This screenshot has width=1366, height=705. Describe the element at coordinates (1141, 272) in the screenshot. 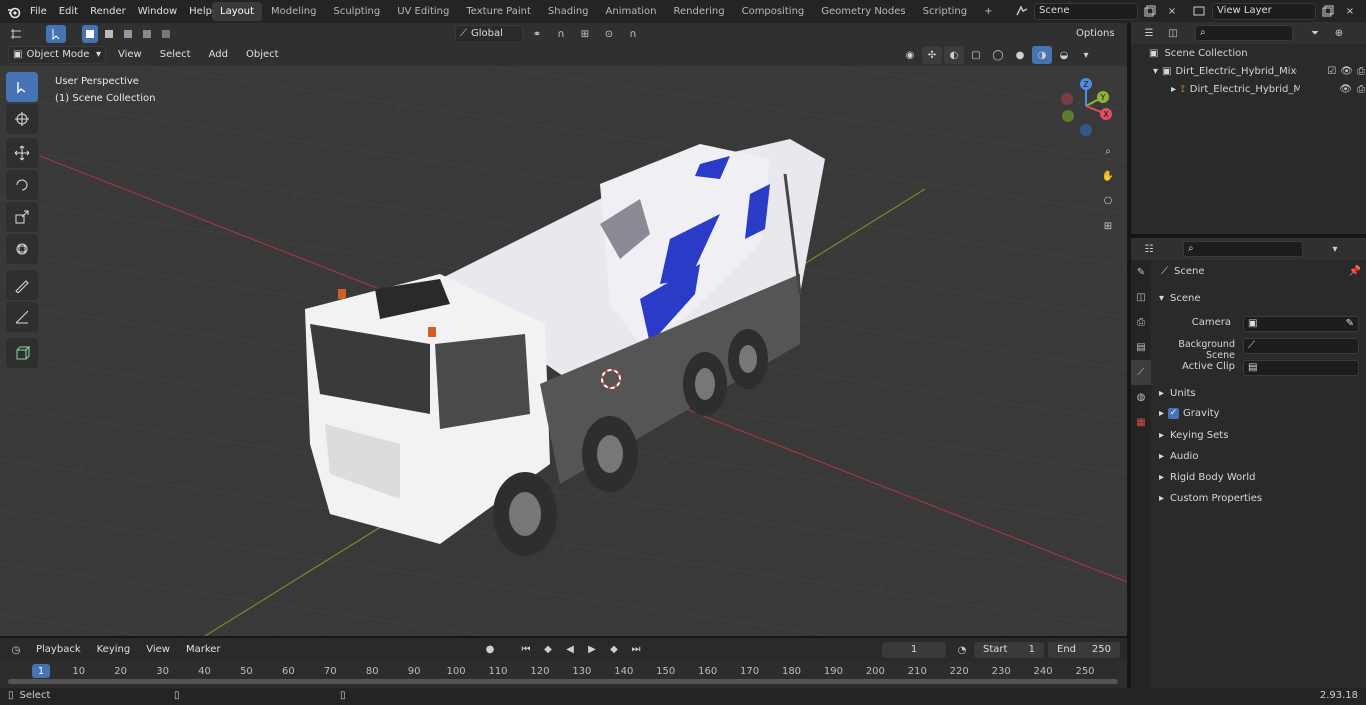

I see `tool-tab-icon: ✎` at that location.